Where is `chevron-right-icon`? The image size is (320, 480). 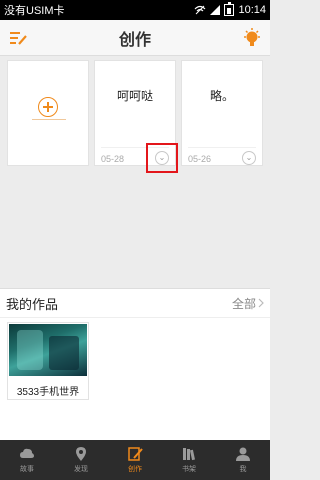 chevron-right-icon is located at coordinates (261, 303).